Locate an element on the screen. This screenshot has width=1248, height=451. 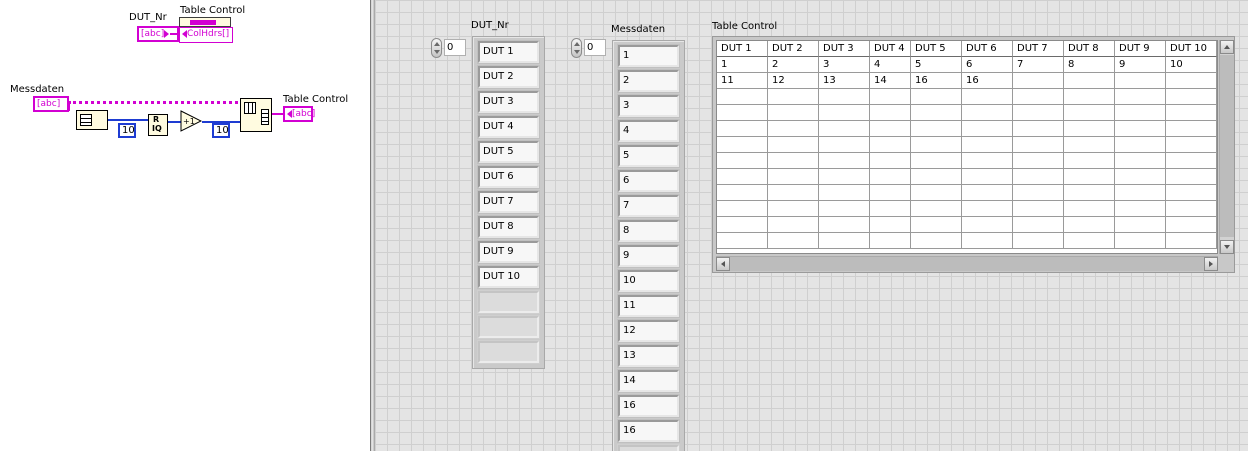
col-hdrs-property: ColHdrs[] is located at coordinates (206, 35).